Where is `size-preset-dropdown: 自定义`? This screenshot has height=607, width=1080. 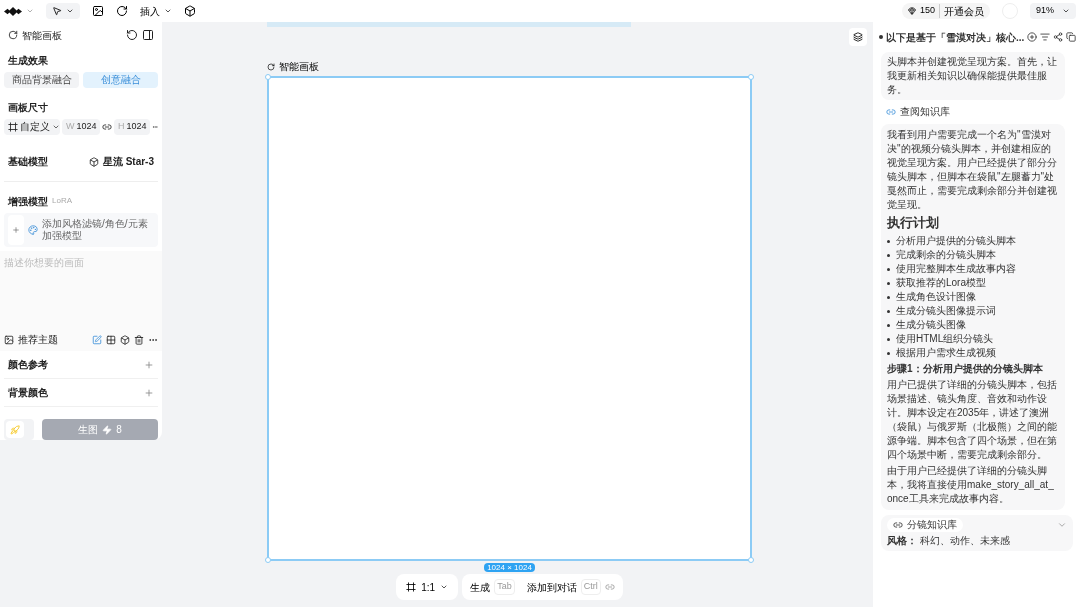
size-preset-dropdown: 自定义 is located at coordinates (32, 126).